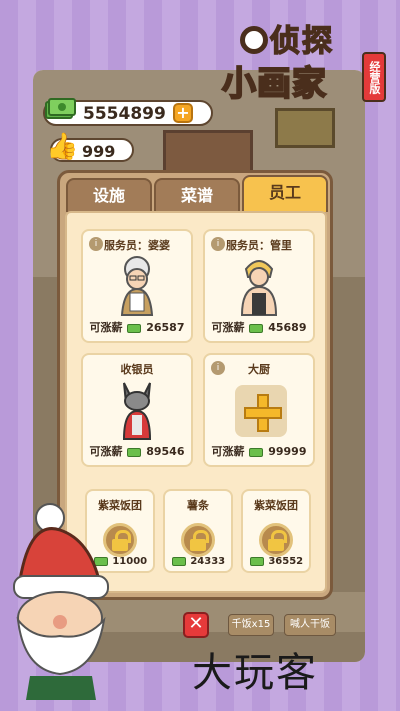 This screenshot has width=400, height=711. Describe the element at coordinates (165, 327) in the screenshot. I see `salary-value: 26587` at that location.